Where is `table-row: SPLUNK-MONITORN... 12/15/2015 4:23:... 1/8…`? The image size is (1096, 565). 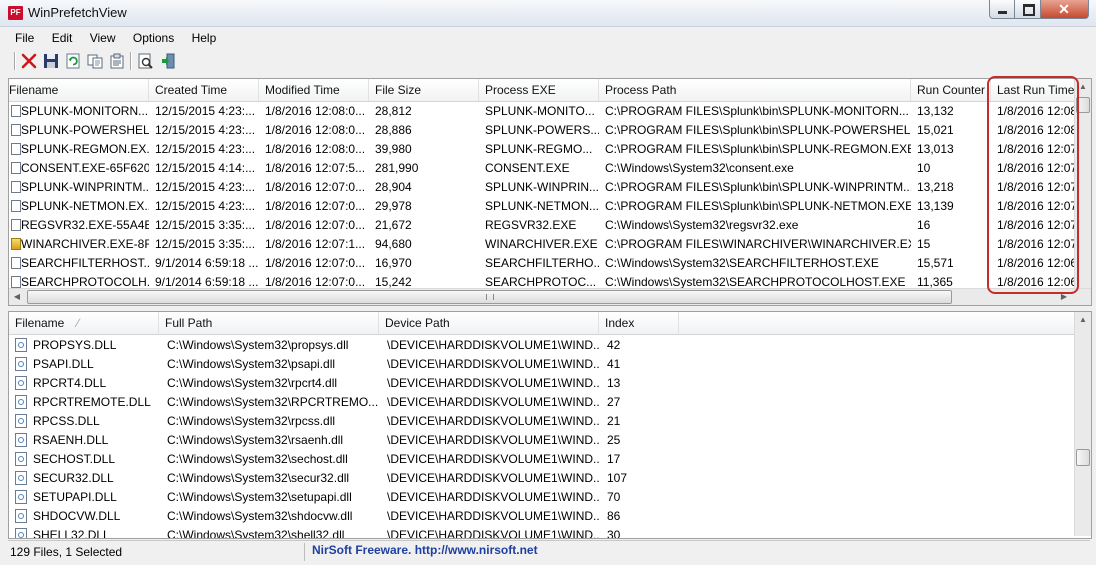 table-row: SPLUNK-MONITORN... 12/15/2015 4:23:... 1/8… is located at coordinates (550, 111).